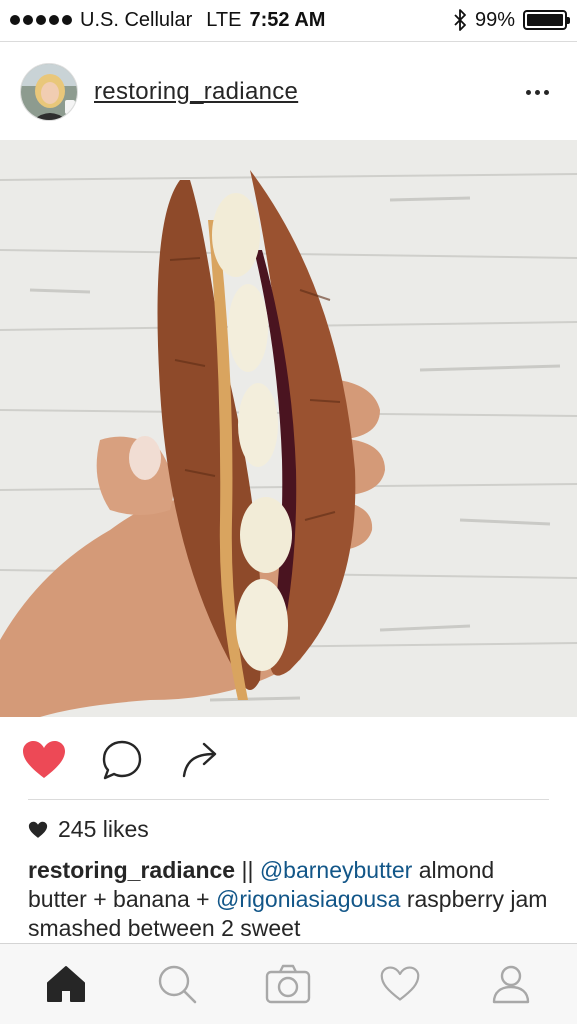  Describe the element at coordinates (41, 20) in the screenshot. I see `signal-dots-icon` at that location.